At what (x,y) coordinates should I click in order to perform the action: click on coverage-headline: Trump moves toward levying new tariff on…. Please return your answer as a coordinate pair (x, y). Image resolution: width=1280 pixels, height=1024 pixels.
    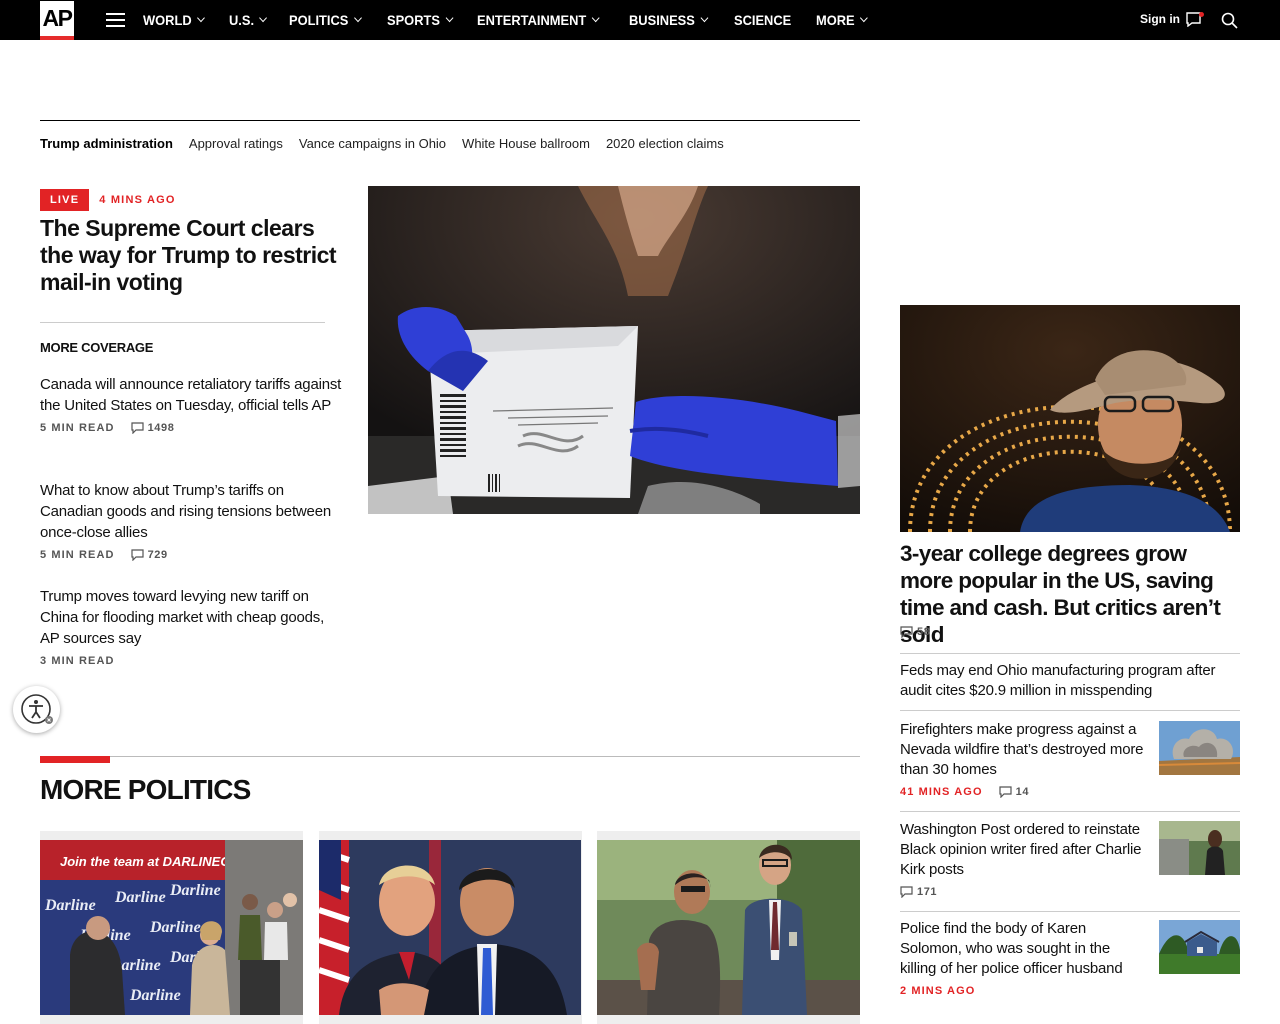
    Looking at the image, I should click on (192, 617).